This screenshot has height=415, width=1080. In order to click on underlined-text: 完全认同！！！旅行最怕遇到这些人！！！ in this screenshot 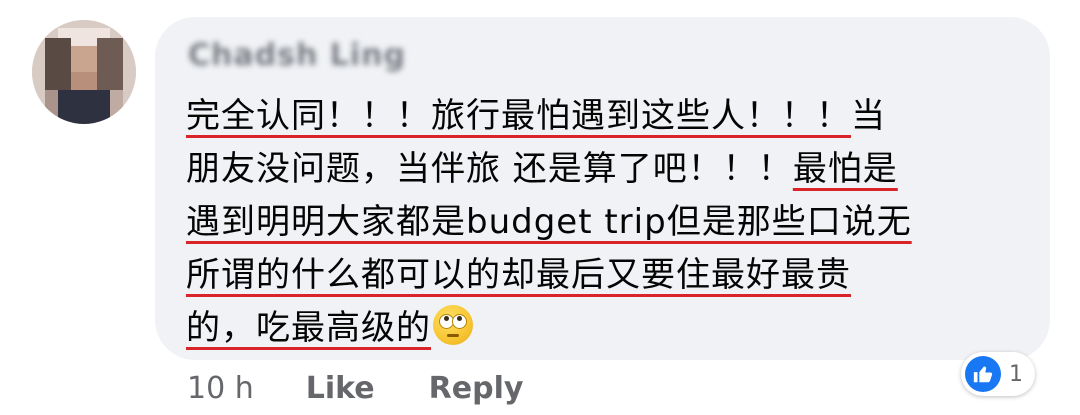, I will do `click(518, 116)`.